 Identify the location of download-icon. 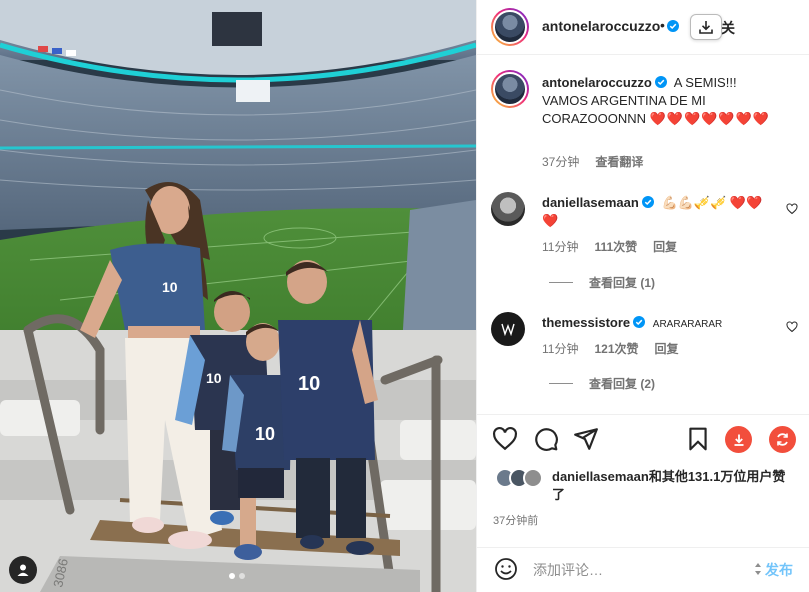
(706, 27).